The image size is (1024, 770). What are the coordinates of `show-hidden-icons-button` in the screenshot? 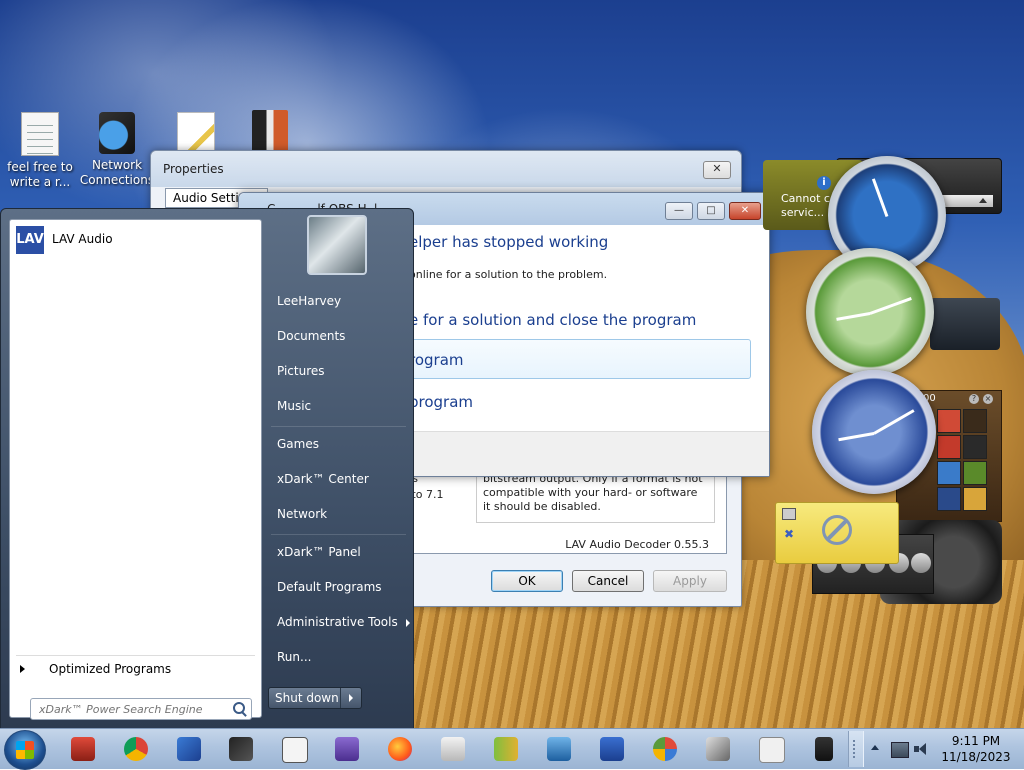 It's located at (875, 747).